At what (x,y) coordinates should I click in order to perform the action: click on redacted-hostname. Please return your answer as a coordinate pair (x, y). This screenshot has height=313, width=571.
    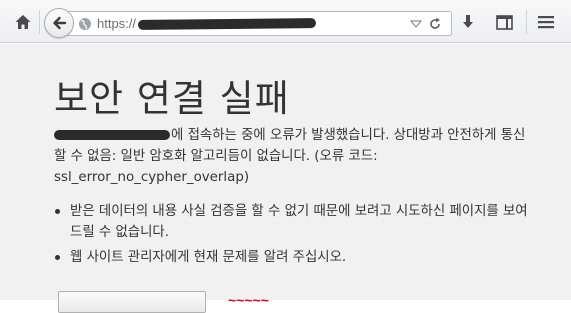
    Looking at the image, I should click on (112, 135).